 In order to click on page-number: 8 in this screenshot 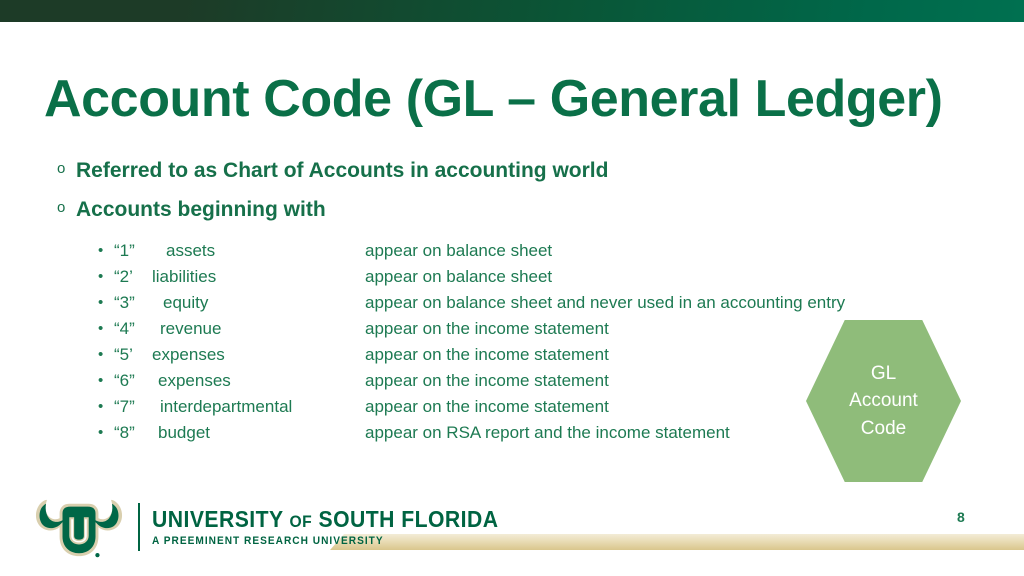, I will do `click(961, 517)`.